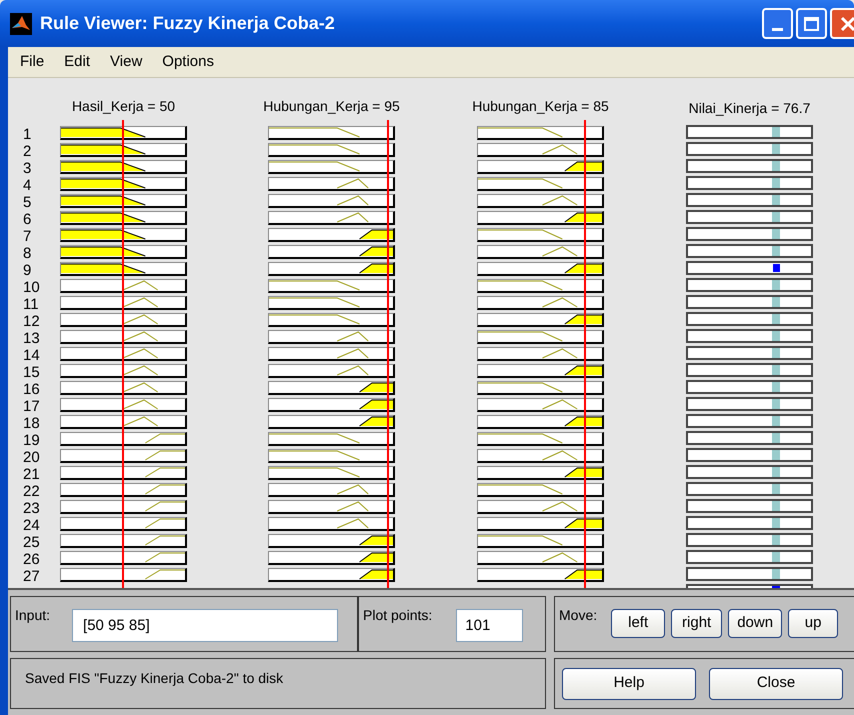 The width and height of the screenshot is (854, 715). I want to click on rule-number: 19, so click(31, 440).